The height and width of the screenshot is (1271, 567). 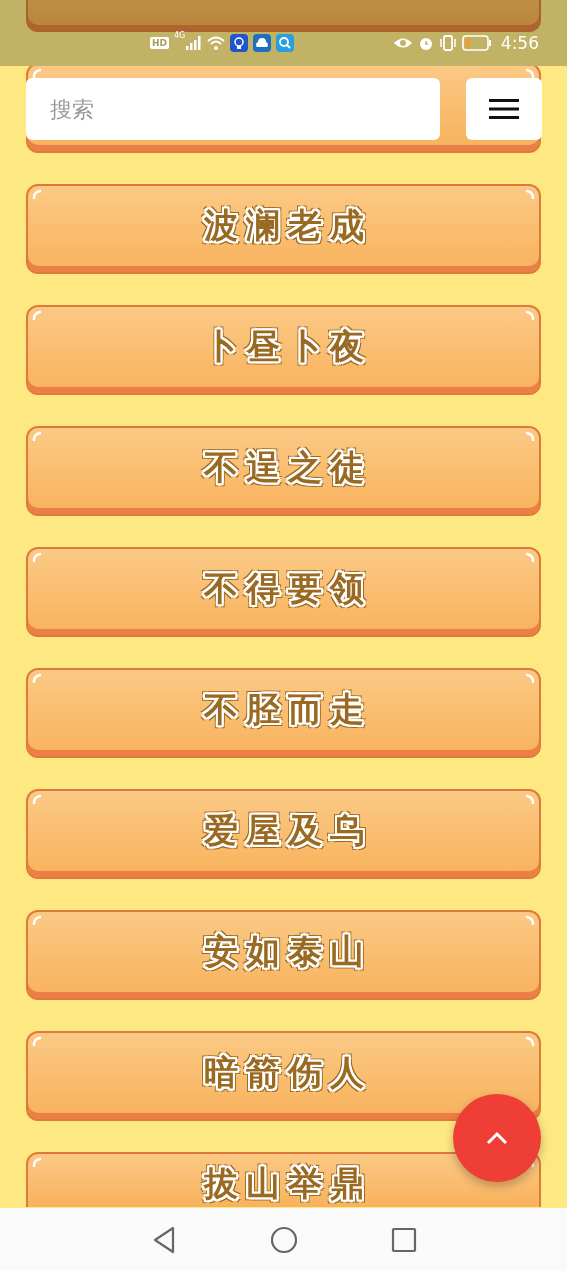 What do you see at coordinates (476, 43) in the screenshot?
I see `battery-icon` at bounding box center [476, 43].